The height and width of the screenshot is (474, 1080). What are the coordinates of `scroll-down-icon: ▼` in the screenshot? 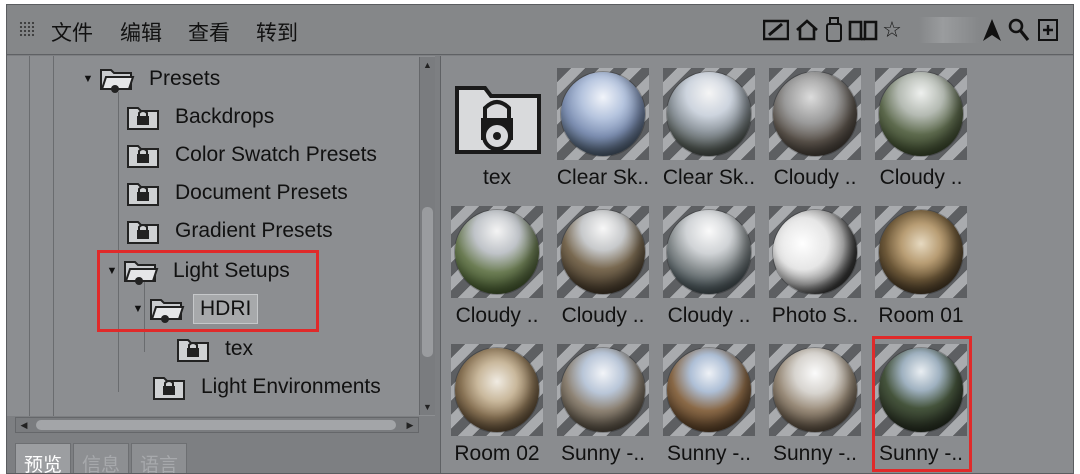 It's located at (427, 407).